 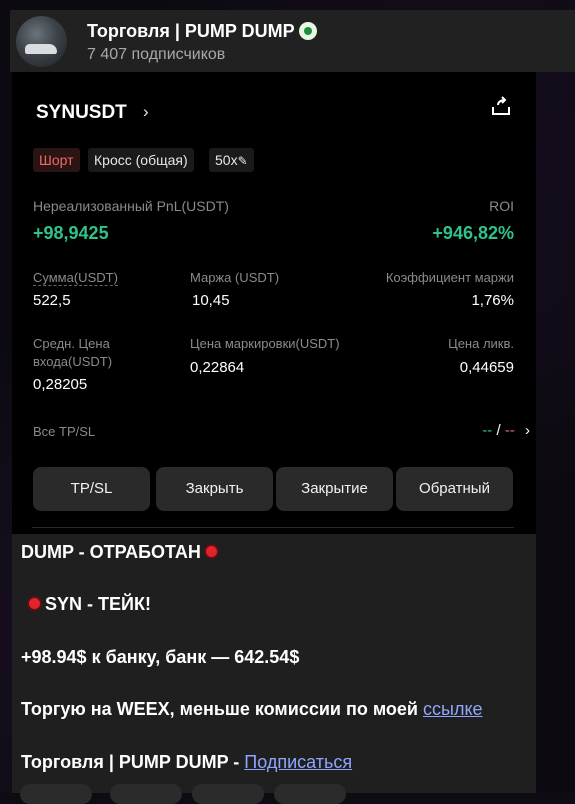 I want to click on edit-icon: ✎, so click(x=242, y=161).